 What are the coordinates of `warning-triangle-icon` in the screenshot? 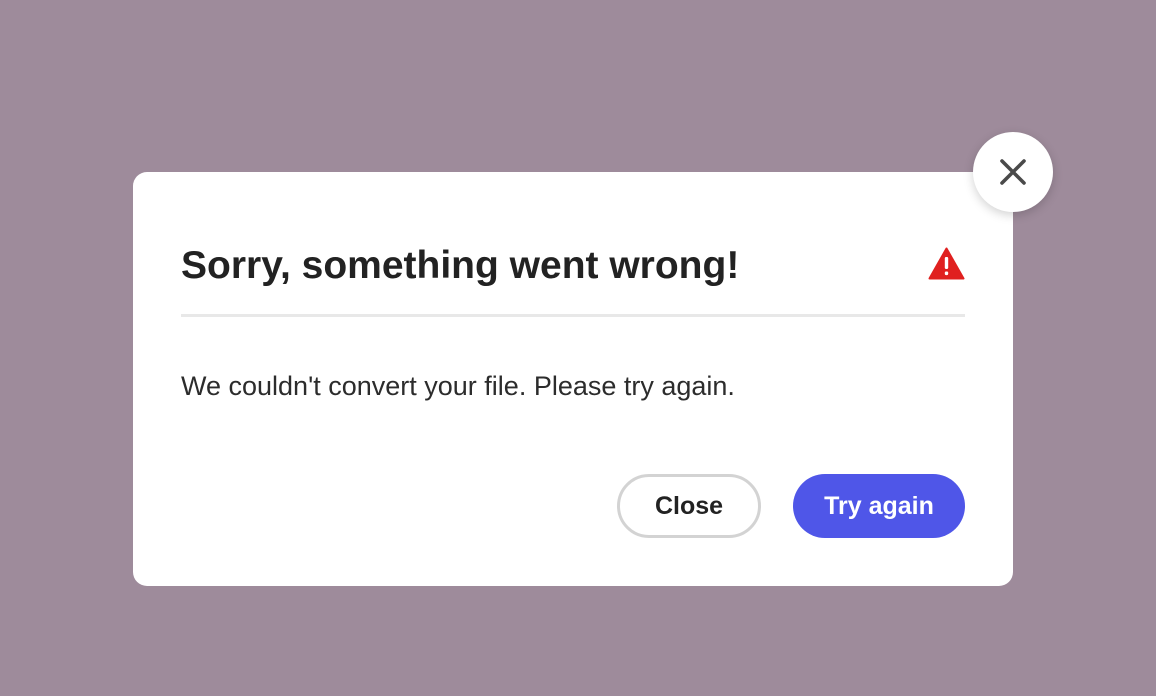 It's located at (946, 263).